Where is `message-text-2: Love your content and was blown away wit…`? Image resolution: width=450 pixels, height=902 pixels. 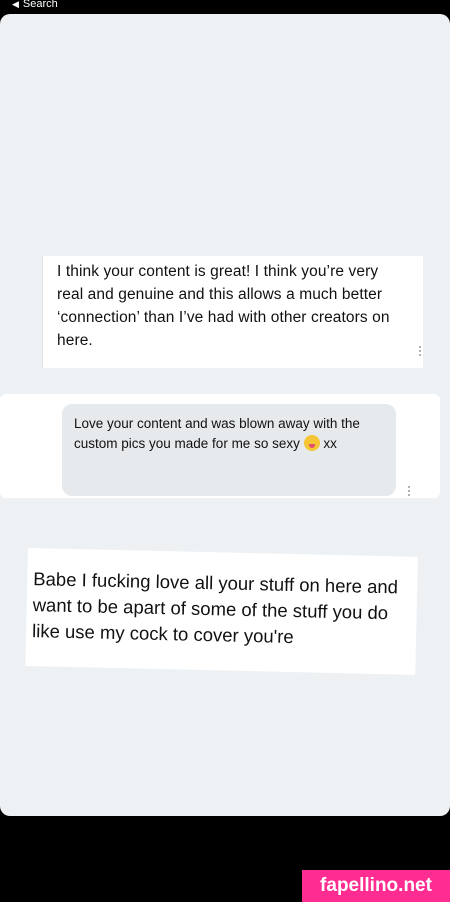
message-text-2: Love your content and was blown away wit… is located at coordinates (233, 434).